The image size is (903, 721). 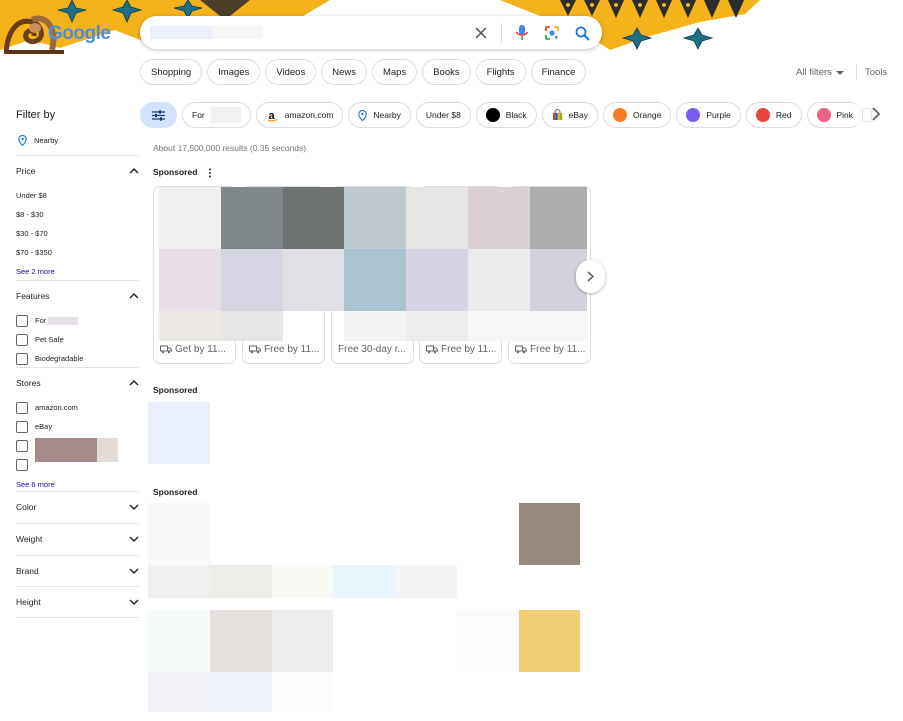 What do you see at coordinates (387, 115) in the screenshot?
I see `chip-nearby-label: Nearby` at bounding box center [387, 115].